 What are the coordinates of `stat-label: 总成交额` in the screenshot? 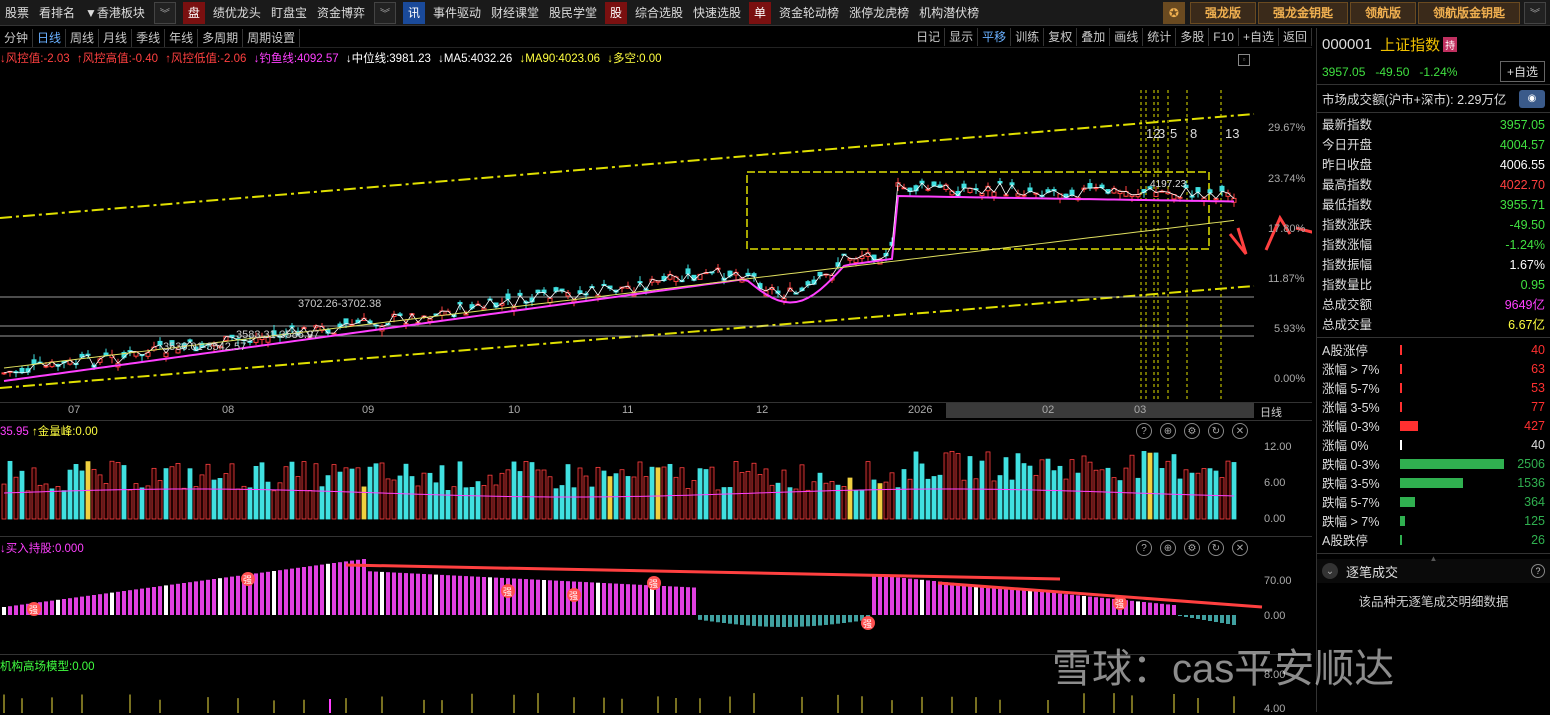 It's located at (1347, 305).